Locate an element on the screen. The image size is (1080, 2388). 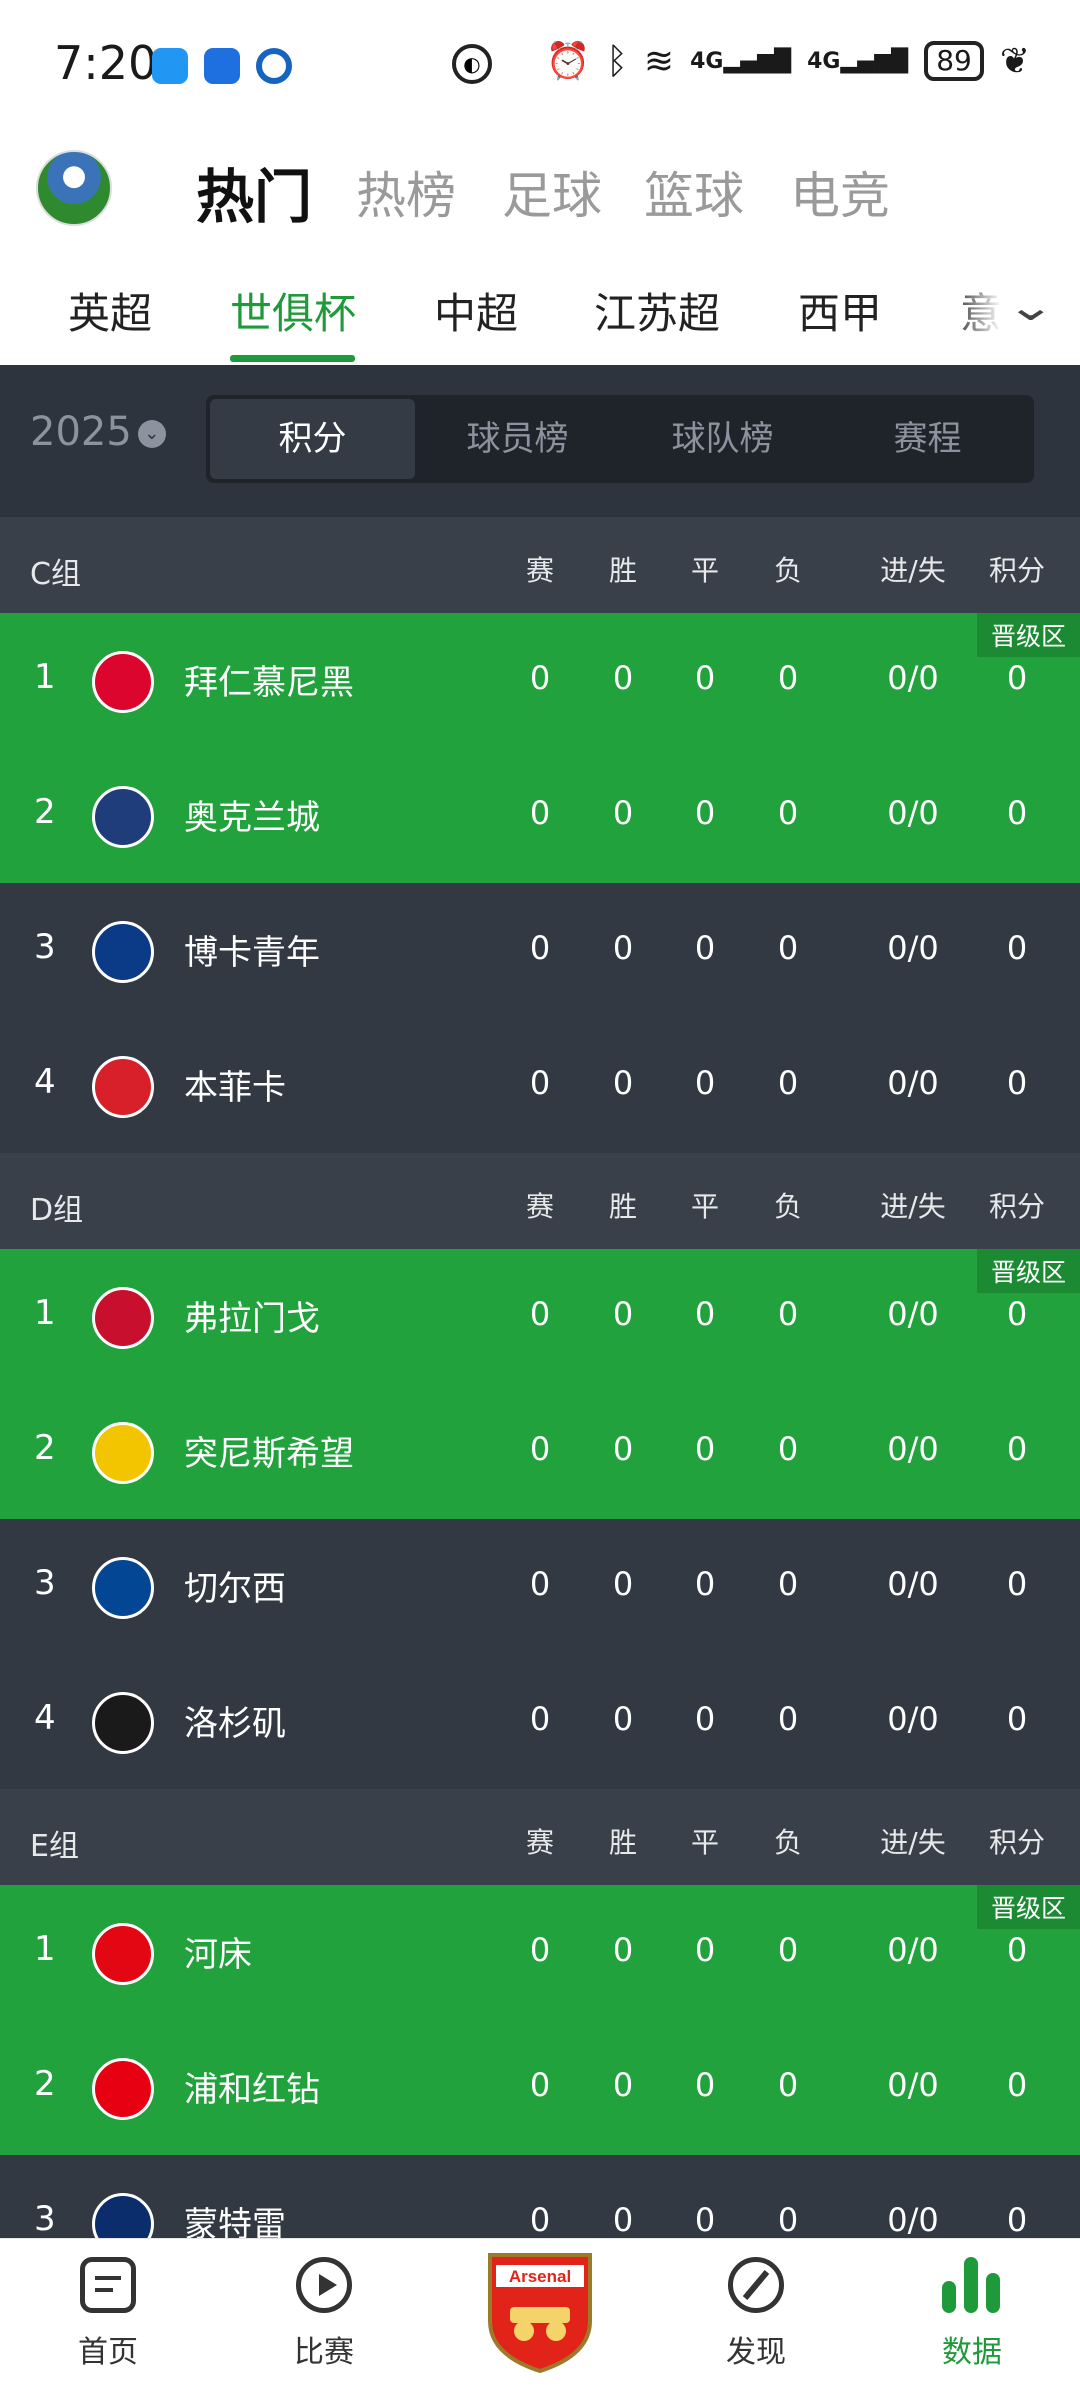
bottom-nav-home: 首页 is located at coordinates (108, 2314).